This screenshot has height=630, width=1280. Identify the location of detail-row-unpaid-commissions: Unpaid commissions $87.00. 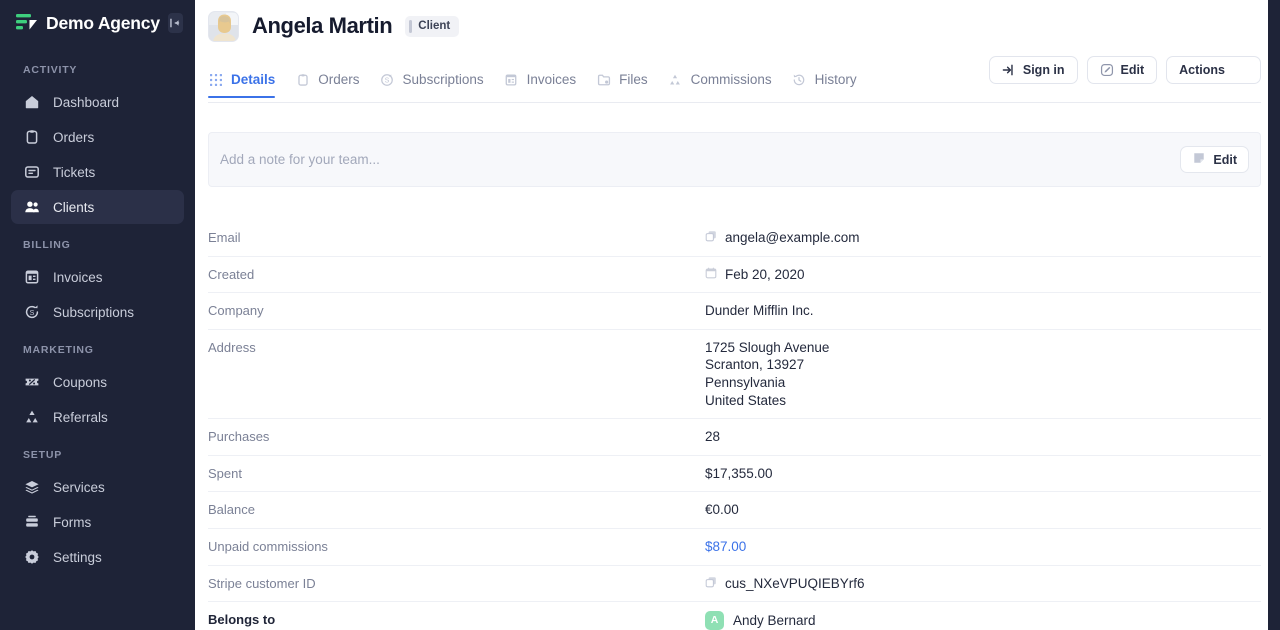
(734, 546).